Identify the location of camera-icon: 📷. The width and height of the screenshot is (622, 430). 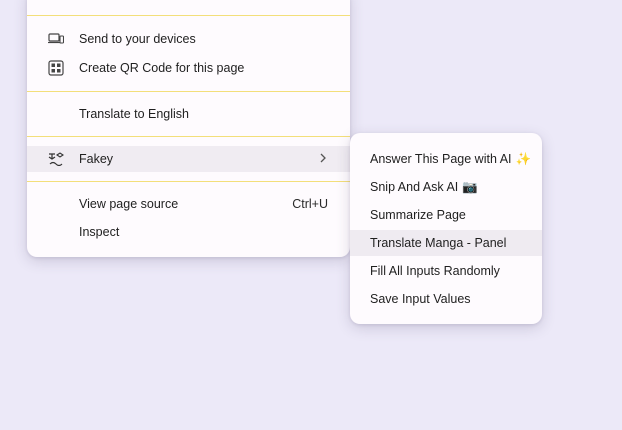
(470, 186).